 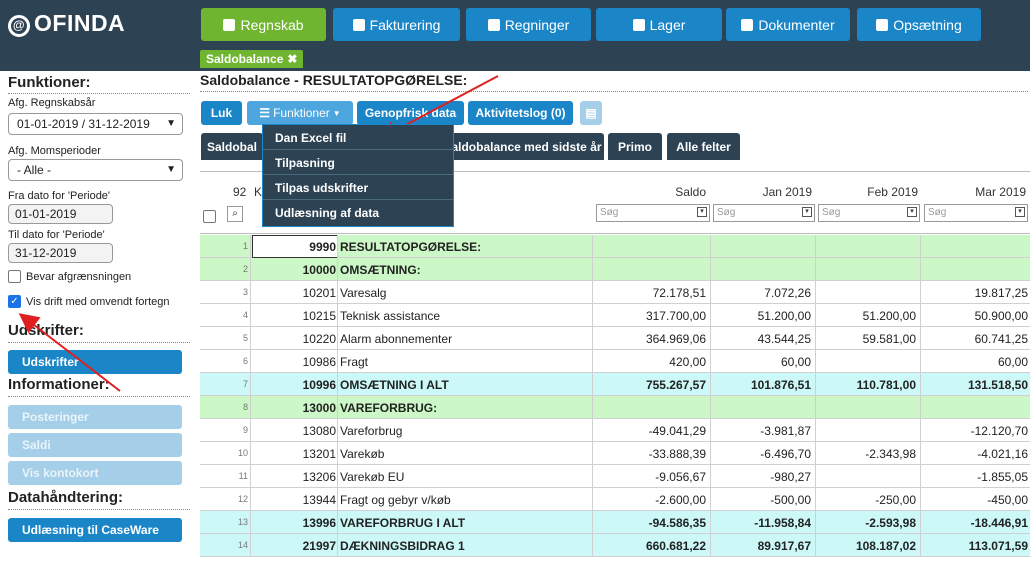 I want to click on search-input-jan: Søg ▾, so click(x=764, y=213).